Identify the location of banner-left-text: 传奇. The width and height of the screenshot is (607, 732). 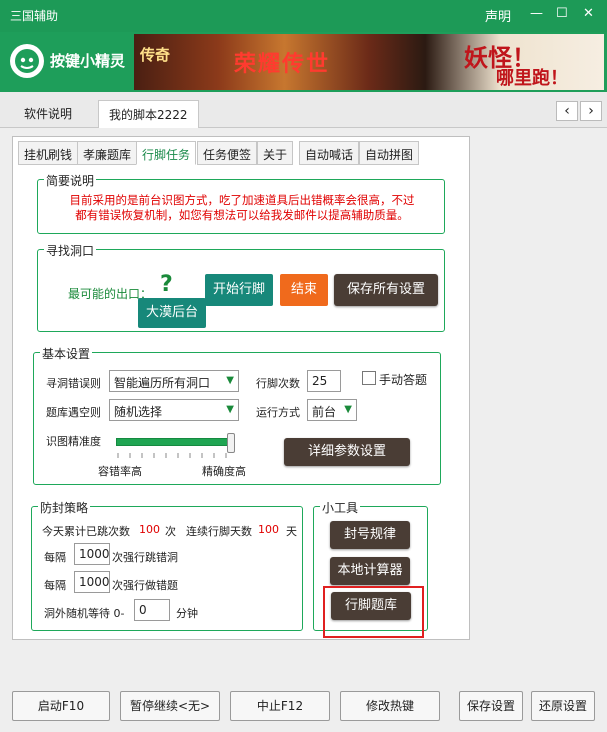
(155, 55).